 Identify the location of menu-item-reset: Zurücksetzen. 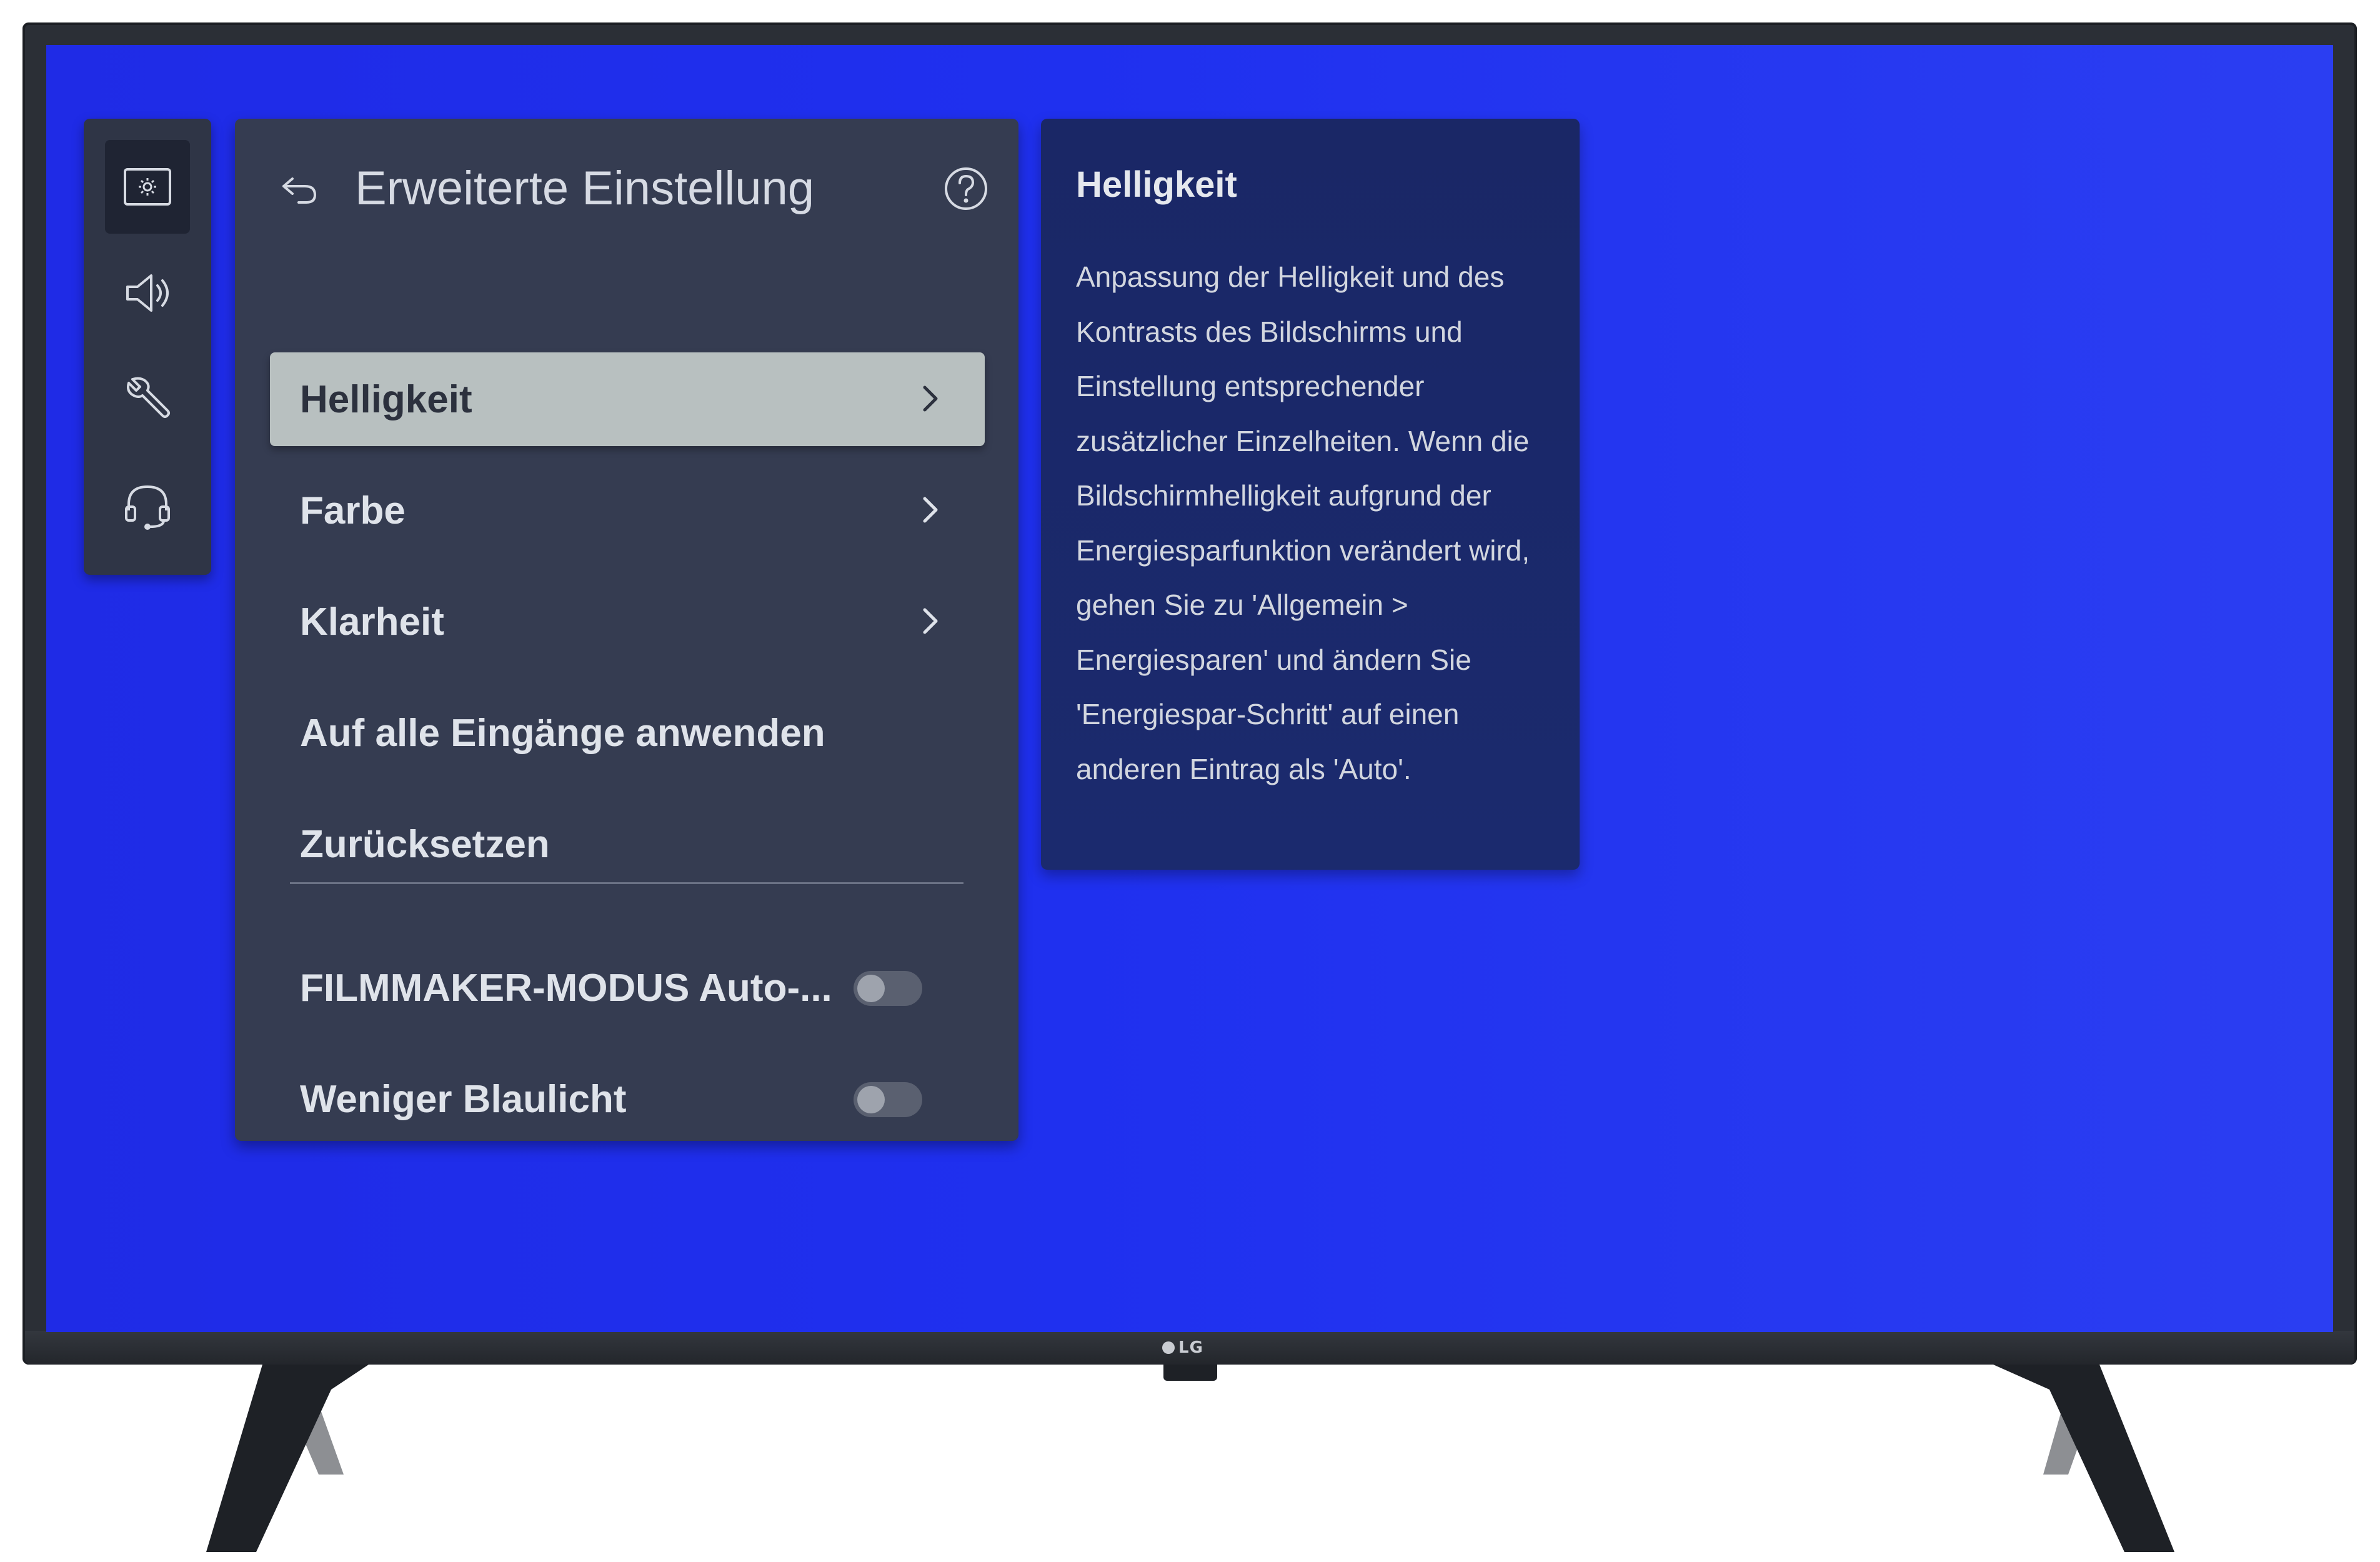
(628, 844).